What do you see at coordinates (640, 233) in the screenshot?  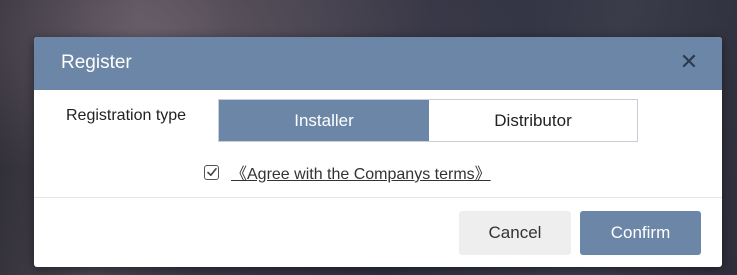 I see `confirm-button: Confirm` at bounding box center [640, 233].